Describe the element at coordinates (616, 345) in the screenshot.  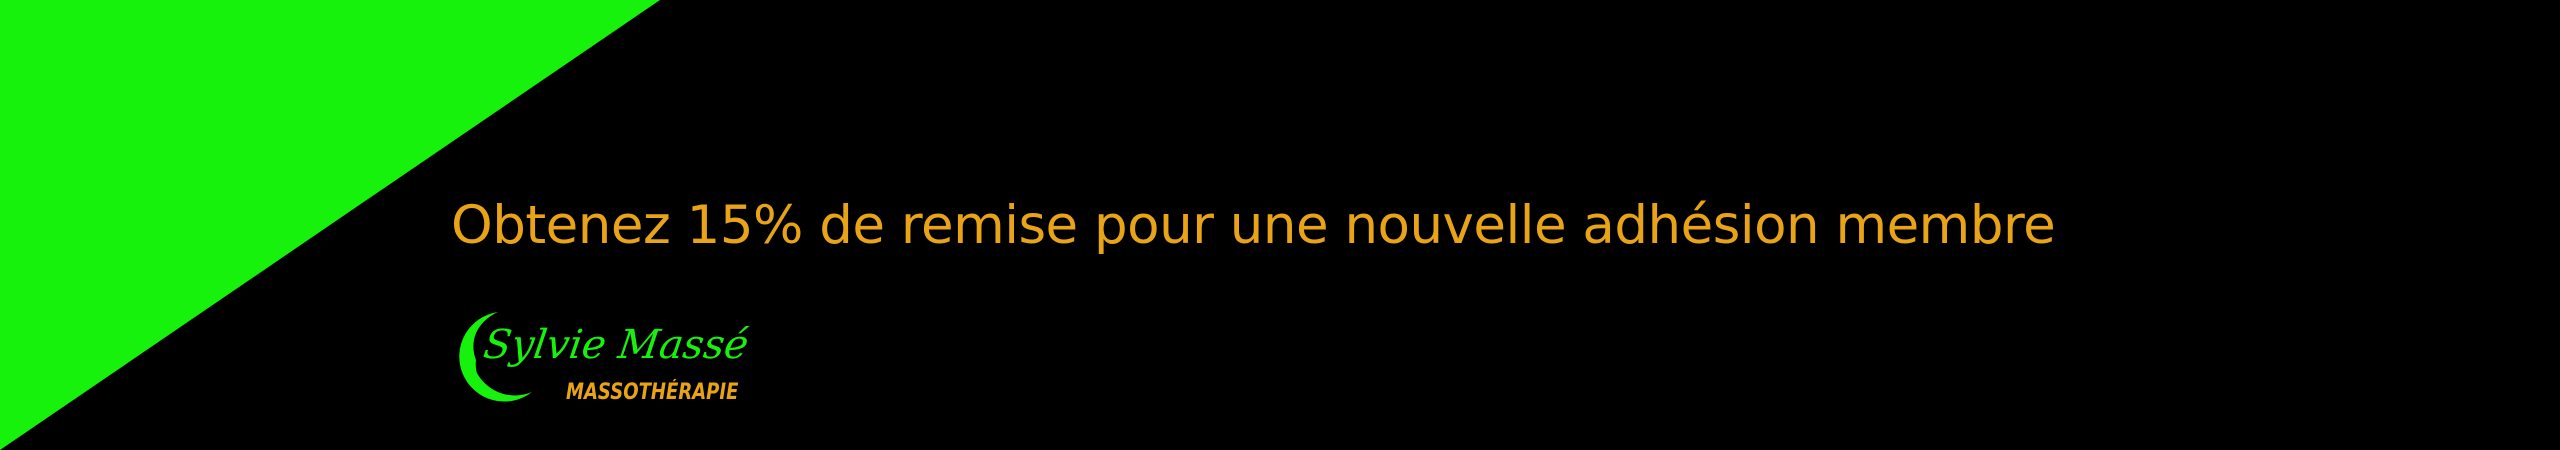
I see `logo-name: Sylvie Massé` at that location.